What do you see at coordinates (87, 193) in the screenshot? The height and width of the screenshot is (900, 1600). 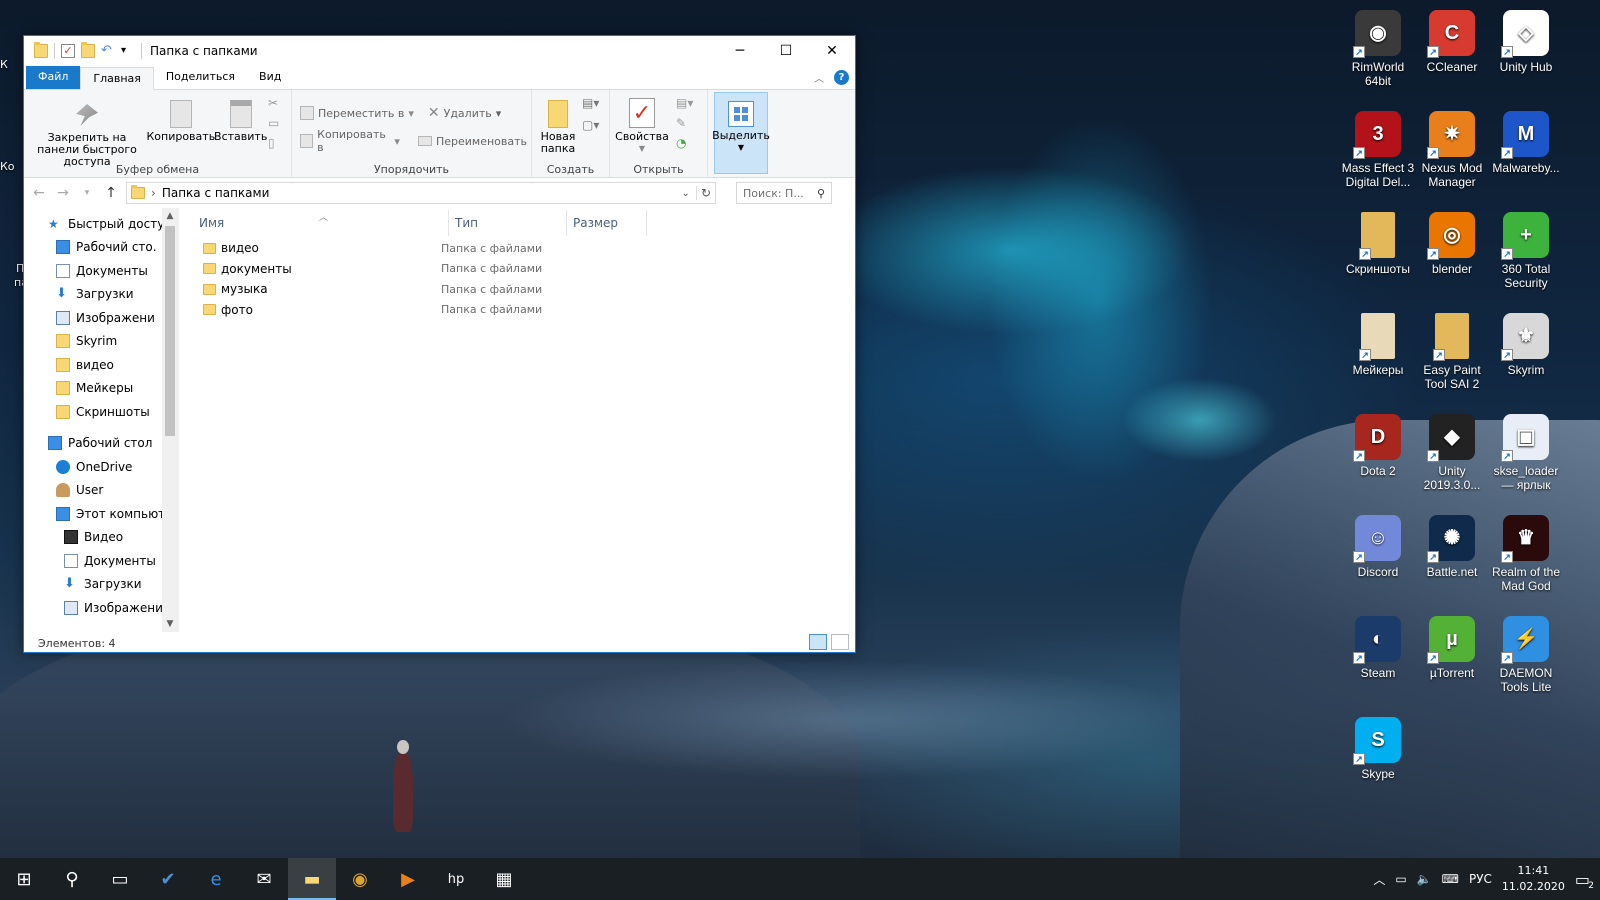 I see `recent-locations-icon: ▾` at bounding box center [87, 193].